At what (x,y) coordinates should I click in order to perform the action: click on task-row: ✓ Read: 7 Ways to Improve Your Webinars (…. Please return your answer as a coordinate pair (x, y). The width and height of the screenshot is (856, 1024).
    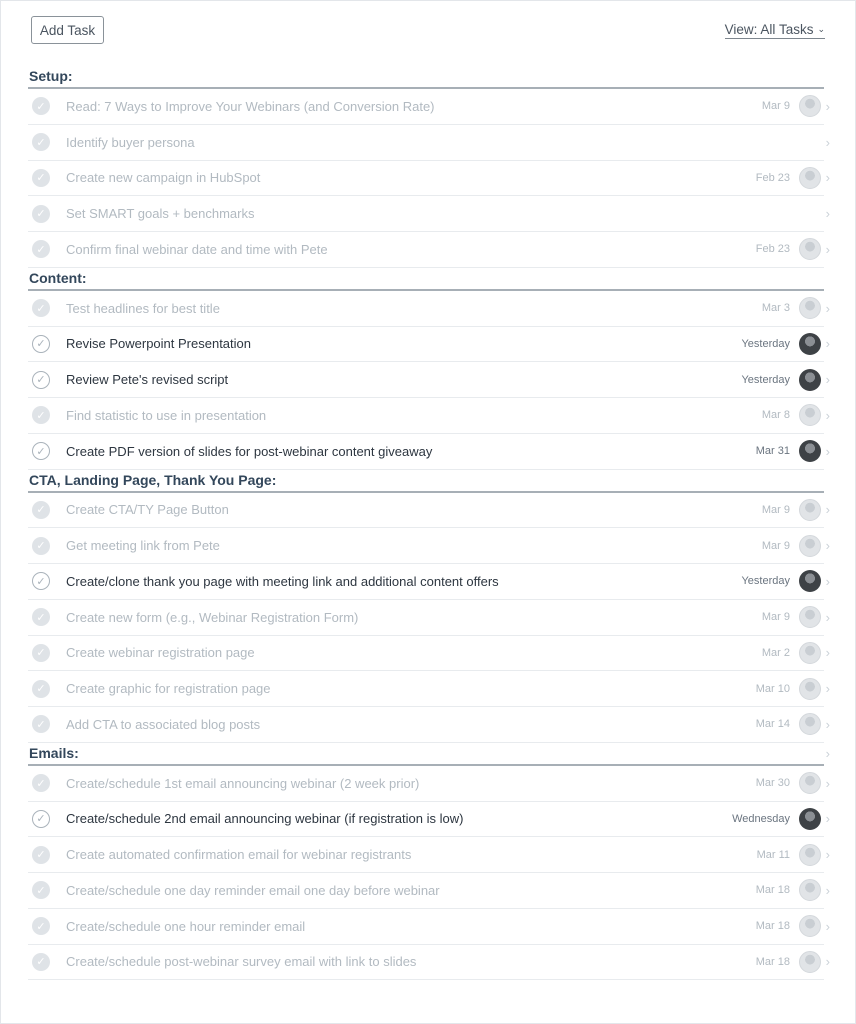
    Looking at the image, I should click on (429, 107).